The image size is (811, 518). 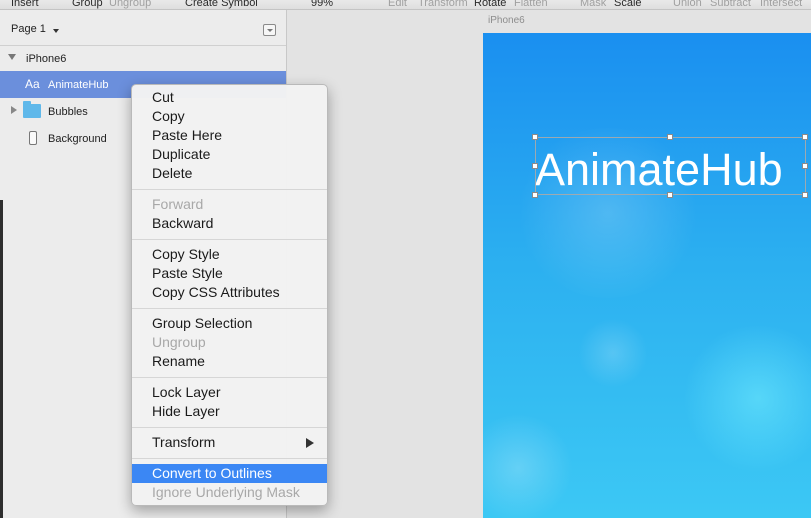 I want to click on insert-button: Insert, so click(x=25, y=4).